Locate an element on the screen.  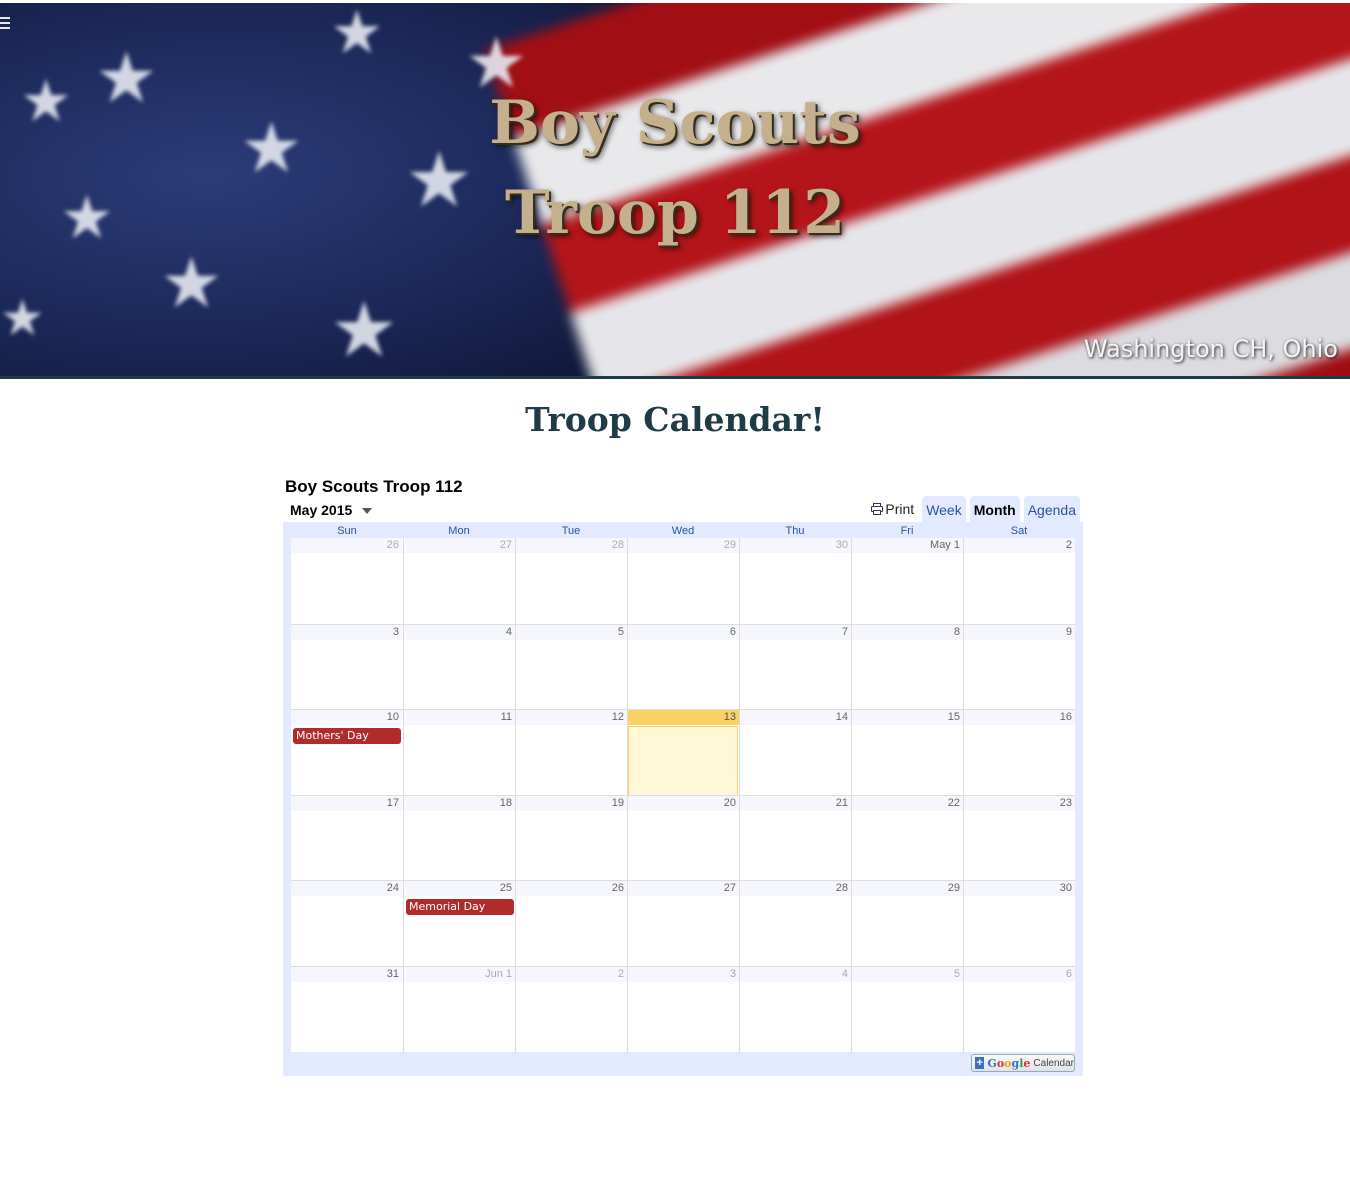
day-cell: 11 is located at coordinates (459, 753).